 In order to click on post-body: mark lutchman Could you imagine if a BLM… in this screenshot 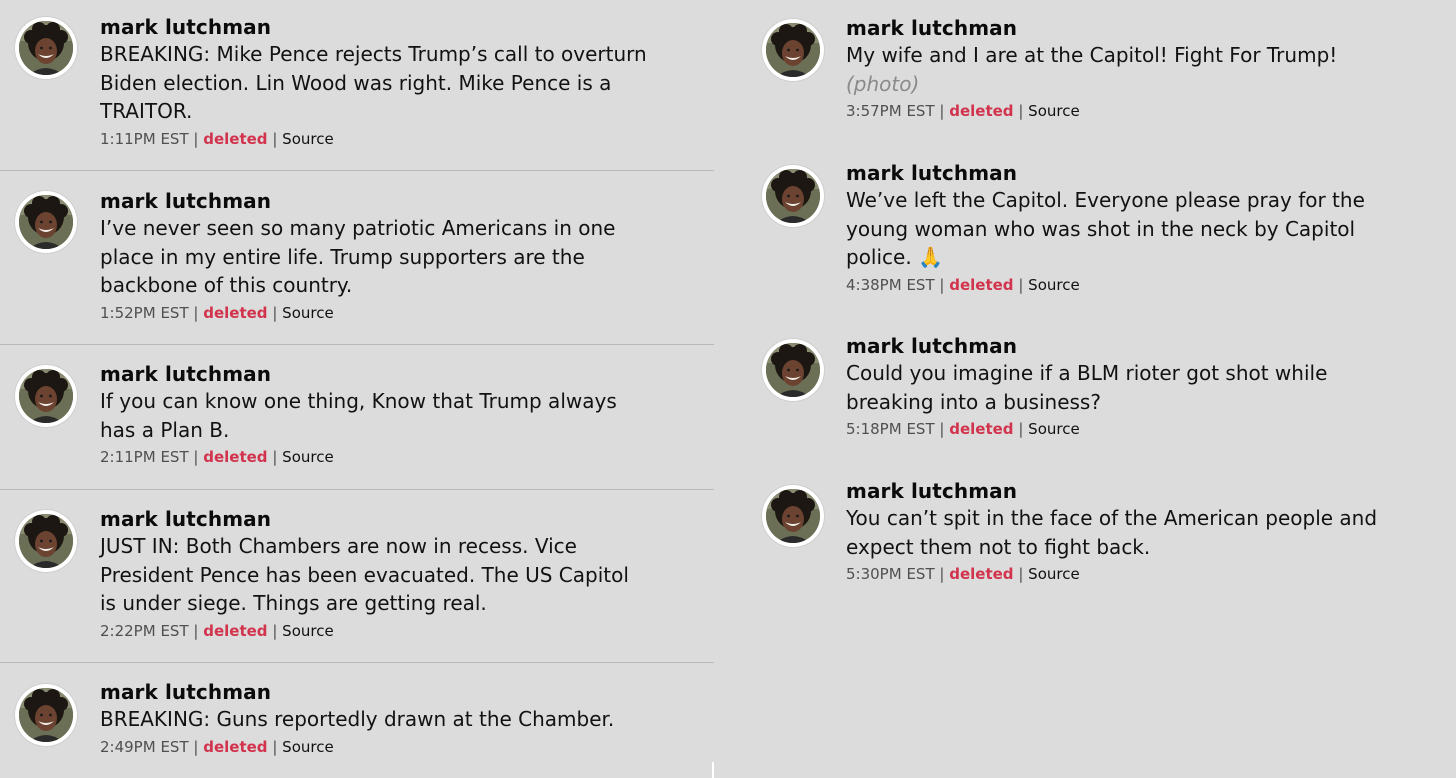, I will do `click(1146, 386)`.